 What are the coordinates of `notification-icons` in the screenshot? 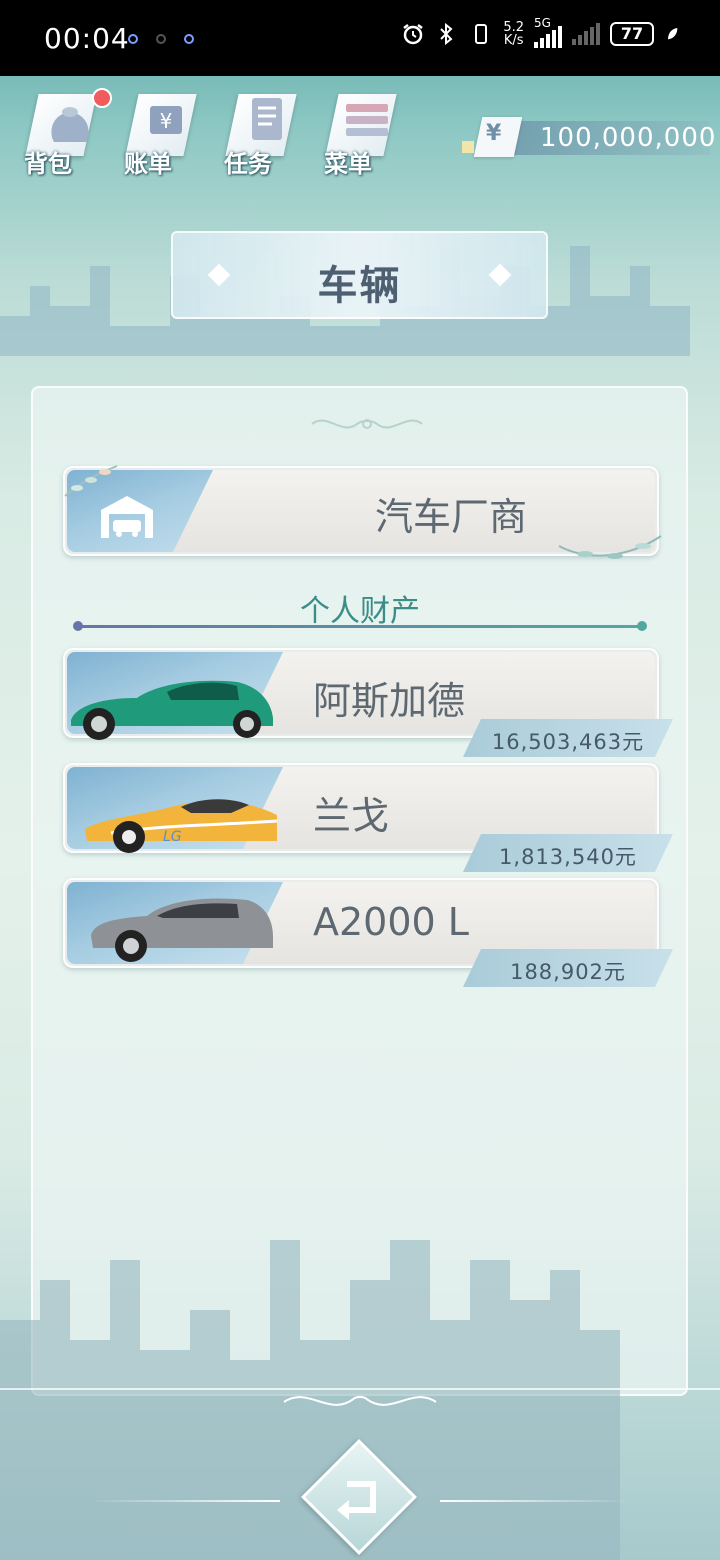 It's located at (161, 39).